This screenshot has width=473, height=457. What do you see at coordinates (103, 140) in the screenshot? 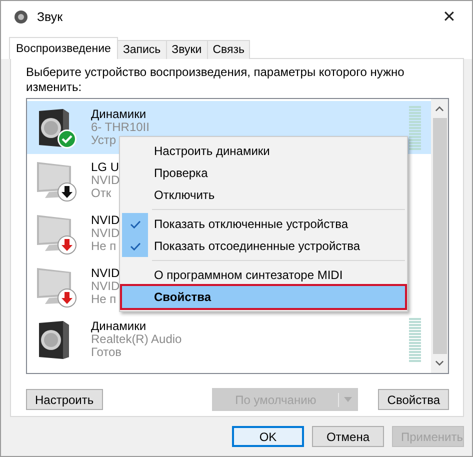
I see `device-status: Устр` at bounding box center [103, 140].